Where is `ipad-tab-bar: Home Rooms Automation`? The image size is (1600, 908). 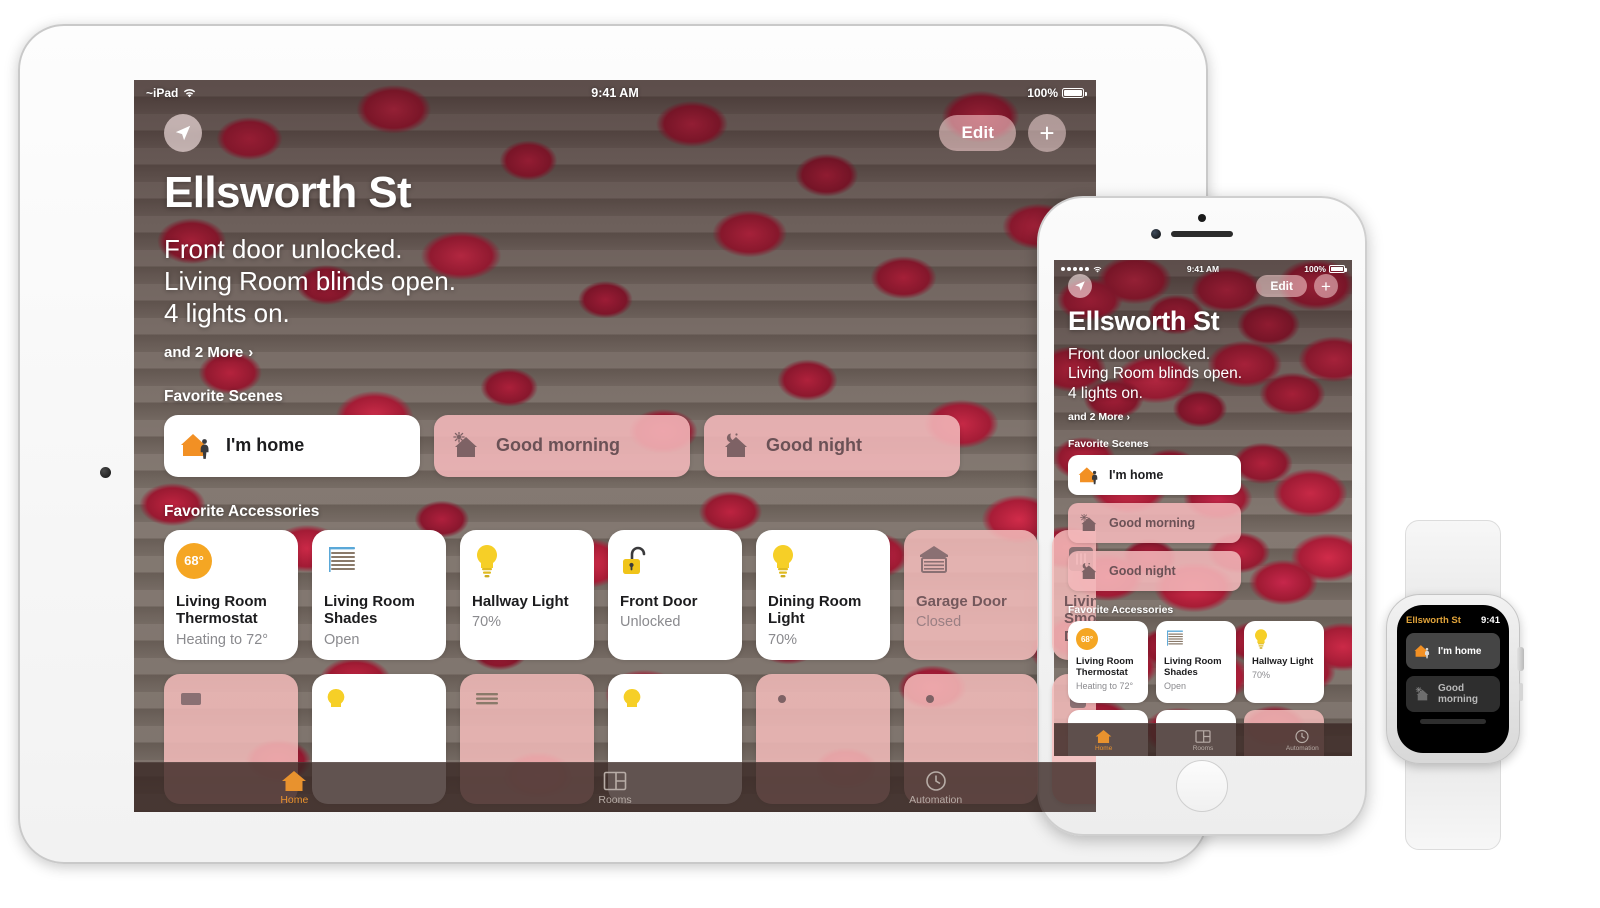
ipad-tab-bar: Home Rooms Automation is located at coordinates (615, 787).